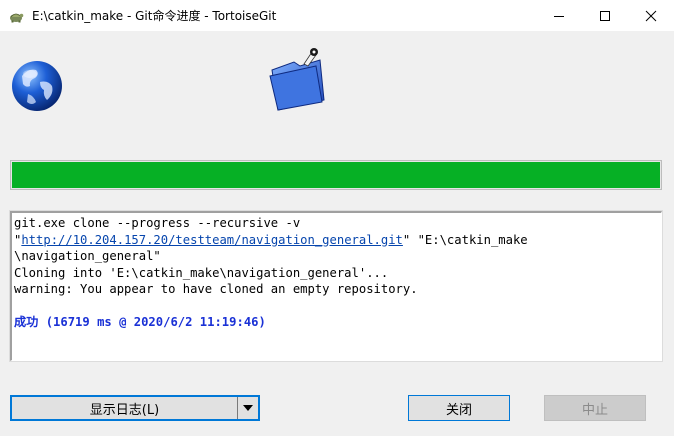 This screenshot has width=674, height=436. I want to click on log-line: git.exe clone --progress --recursive -v, so click(157, 223).